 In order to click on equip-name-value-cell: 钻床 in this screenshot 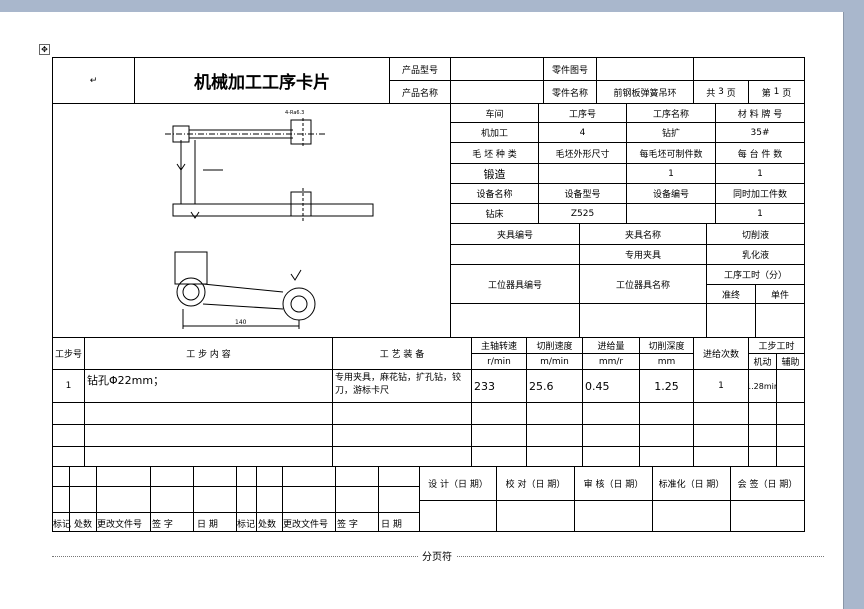, I will do `click(494, 213)`.